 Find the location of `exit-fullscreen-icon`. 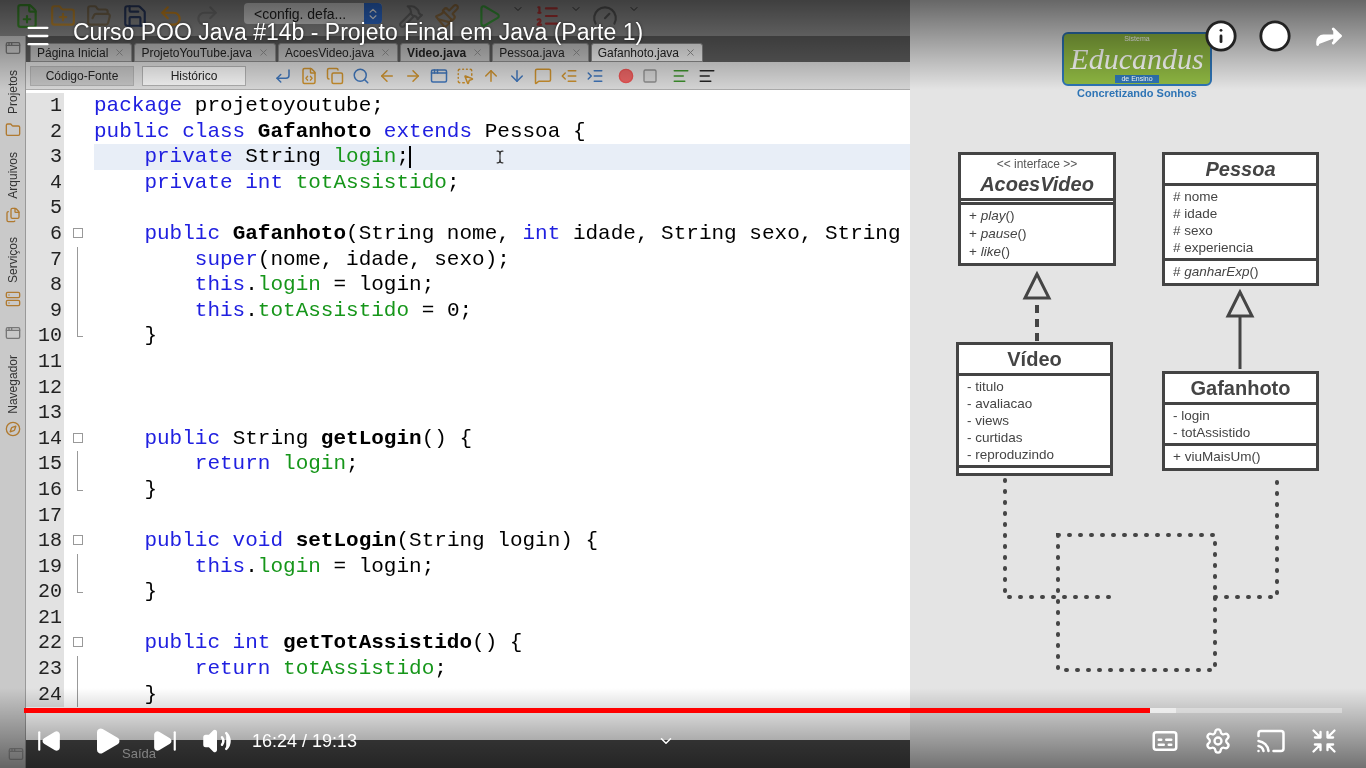

exit-fullscreen-icon is located at coordinates (1324, 741).